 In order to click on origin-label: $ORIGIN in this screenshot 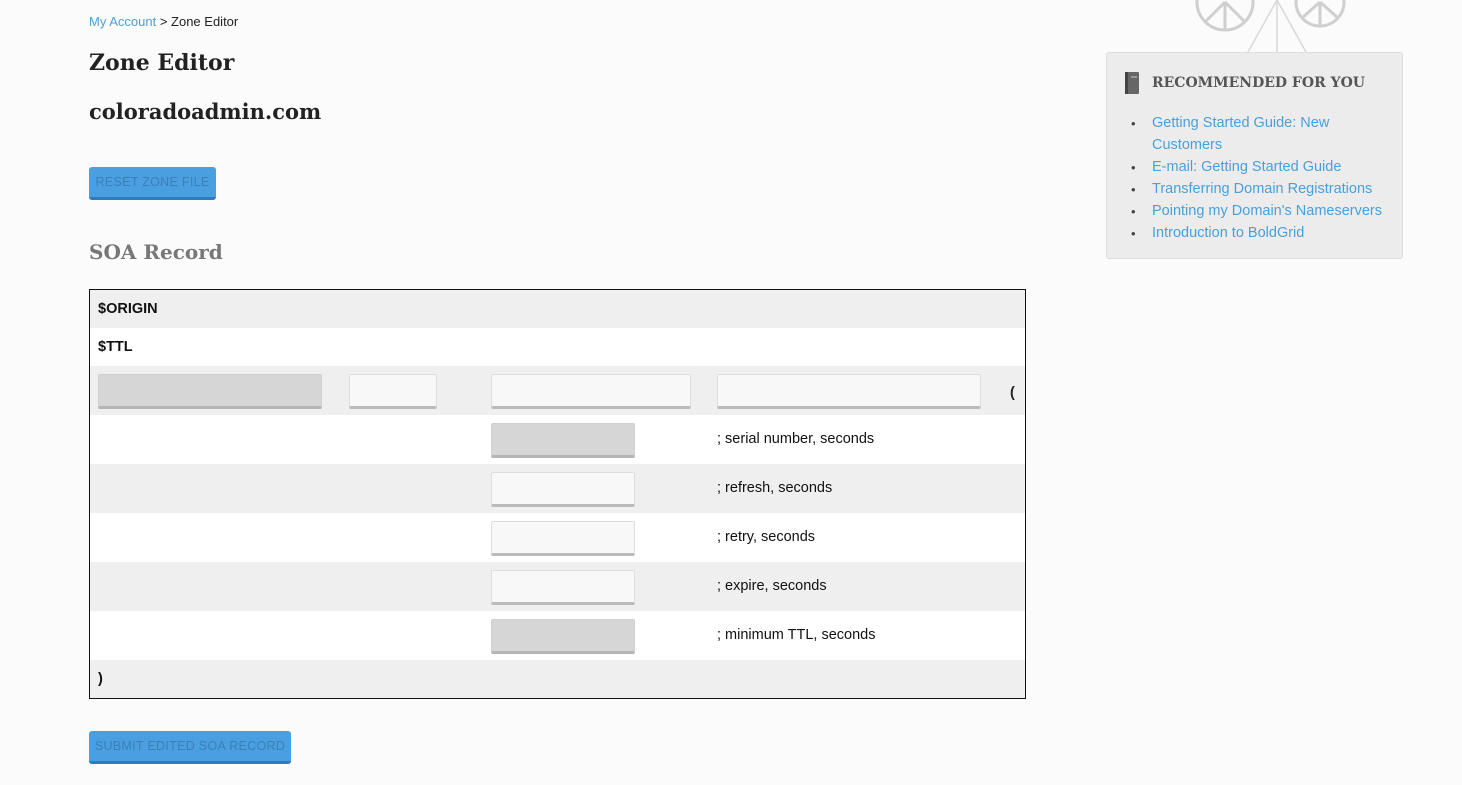, I will do `click(128, 309)`.